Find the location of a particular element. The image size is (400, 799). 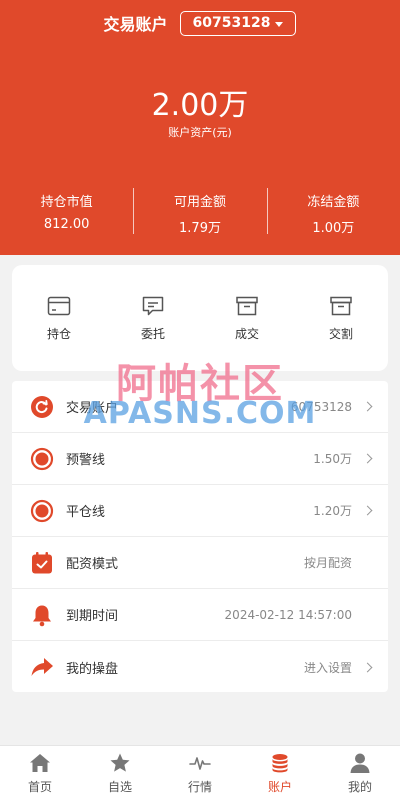

list-item-value: 1.50万 is located at coordinates (332, 459).